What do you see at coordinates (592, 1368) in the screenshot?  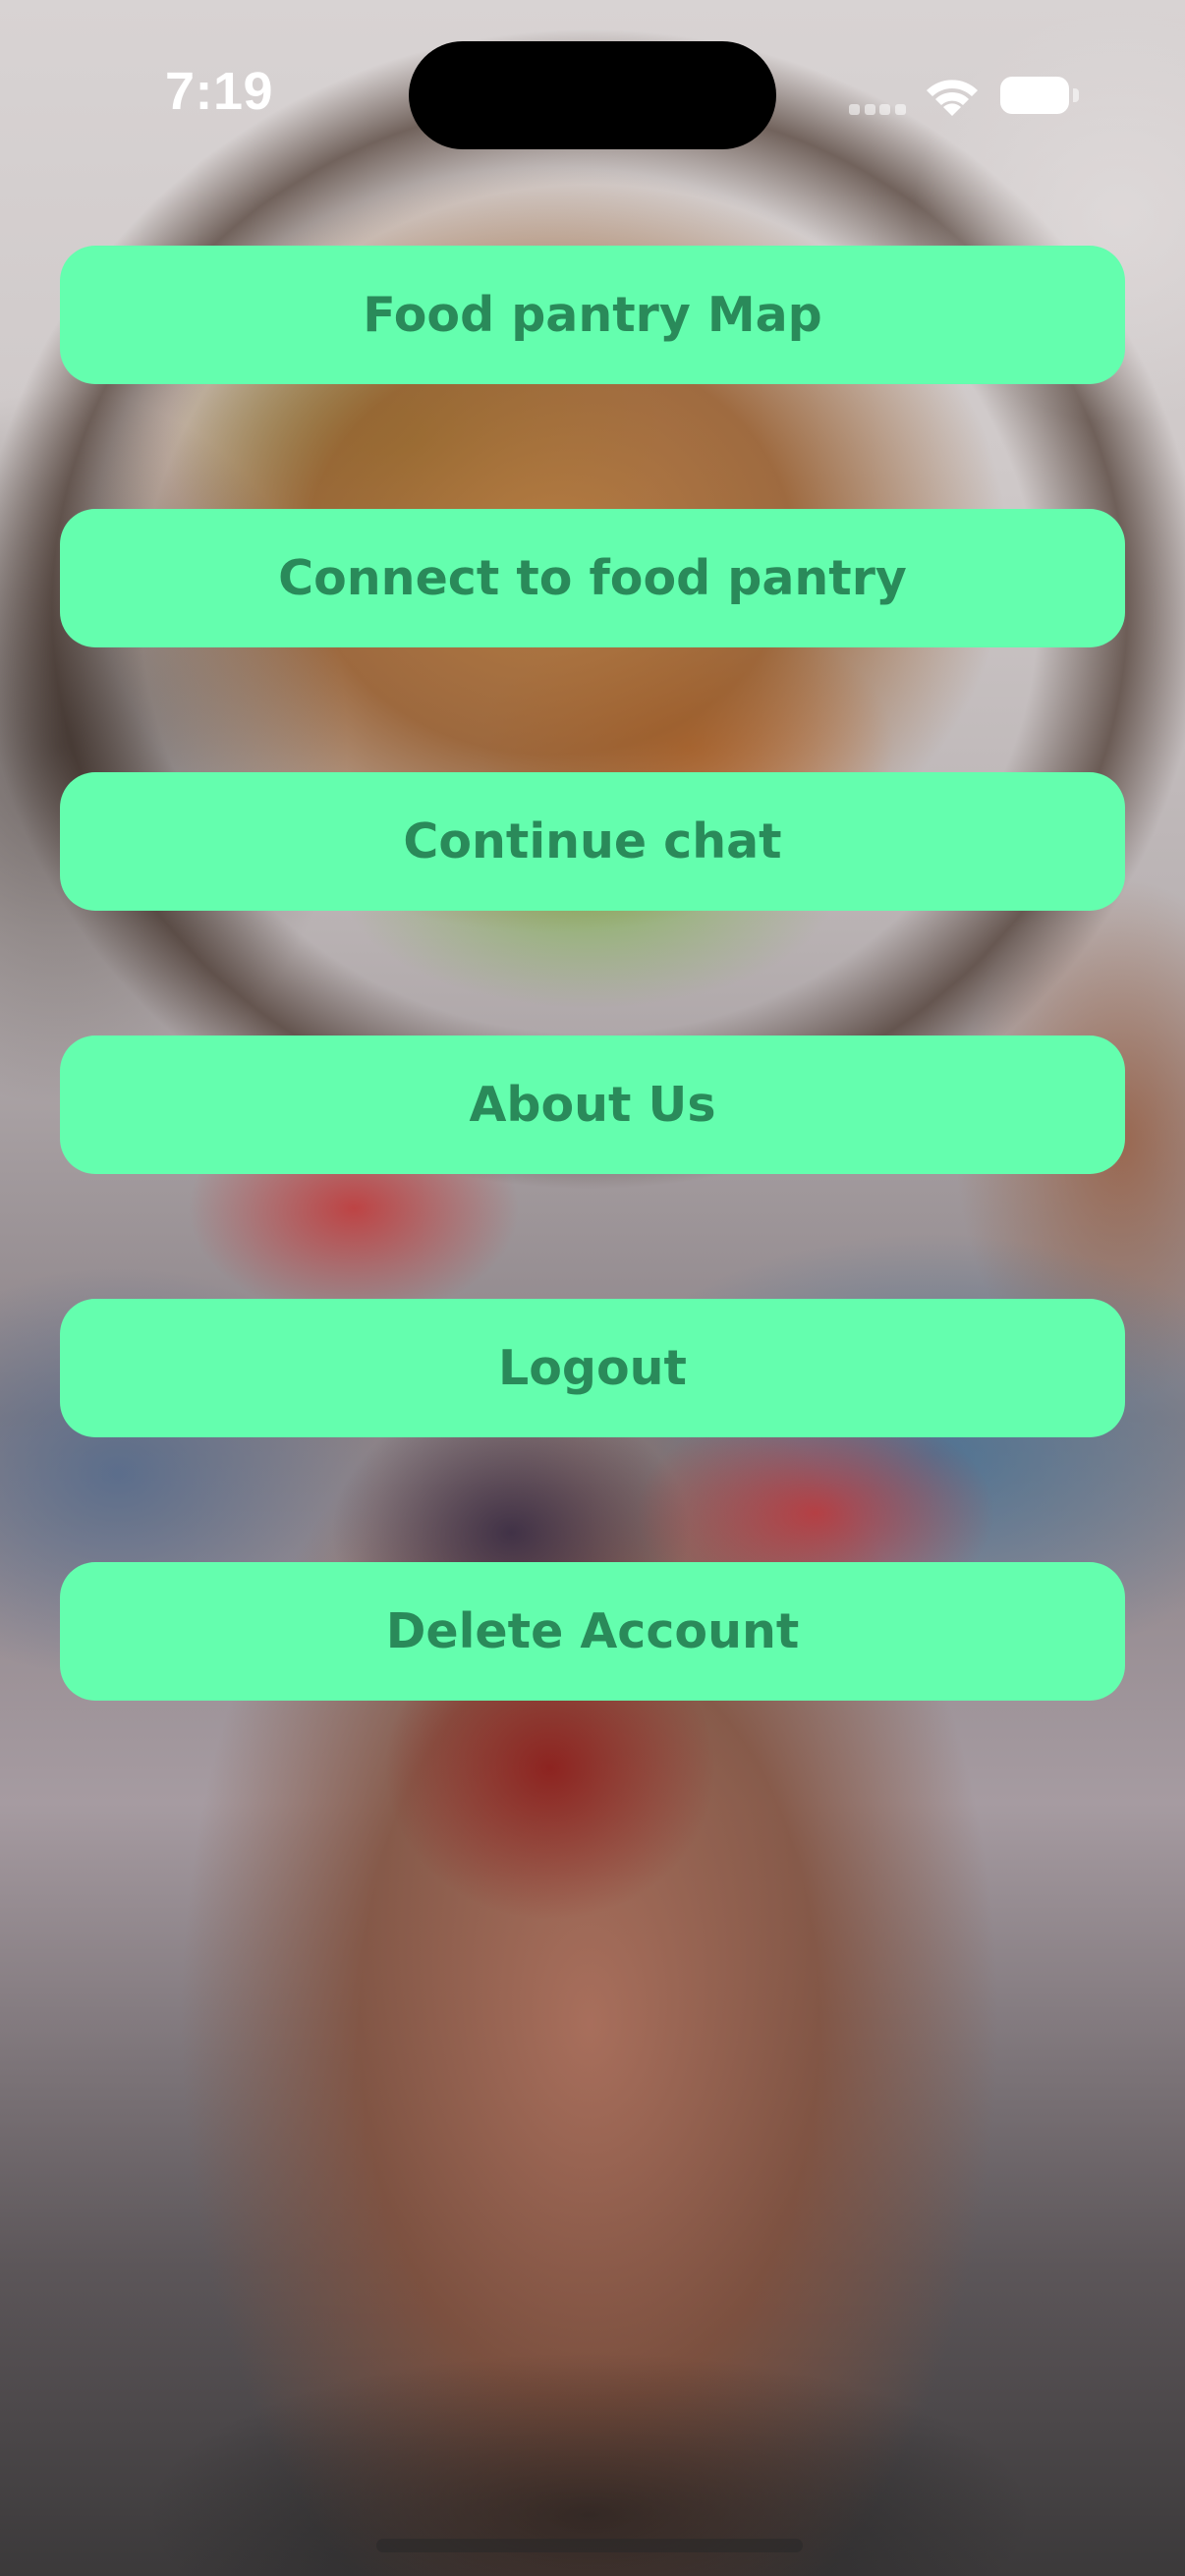 I see `logout-button: Logout` at bounding box center [592, 1368].